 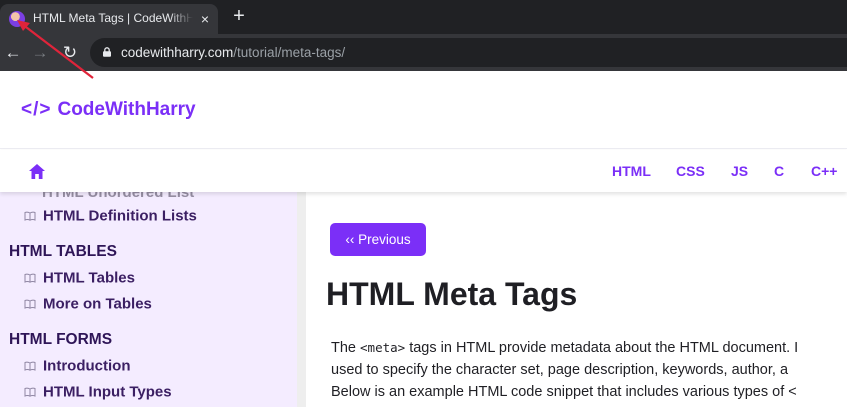 I want to click on url-path: /tutorial/meta-tags/, so click(x=289, y=52).